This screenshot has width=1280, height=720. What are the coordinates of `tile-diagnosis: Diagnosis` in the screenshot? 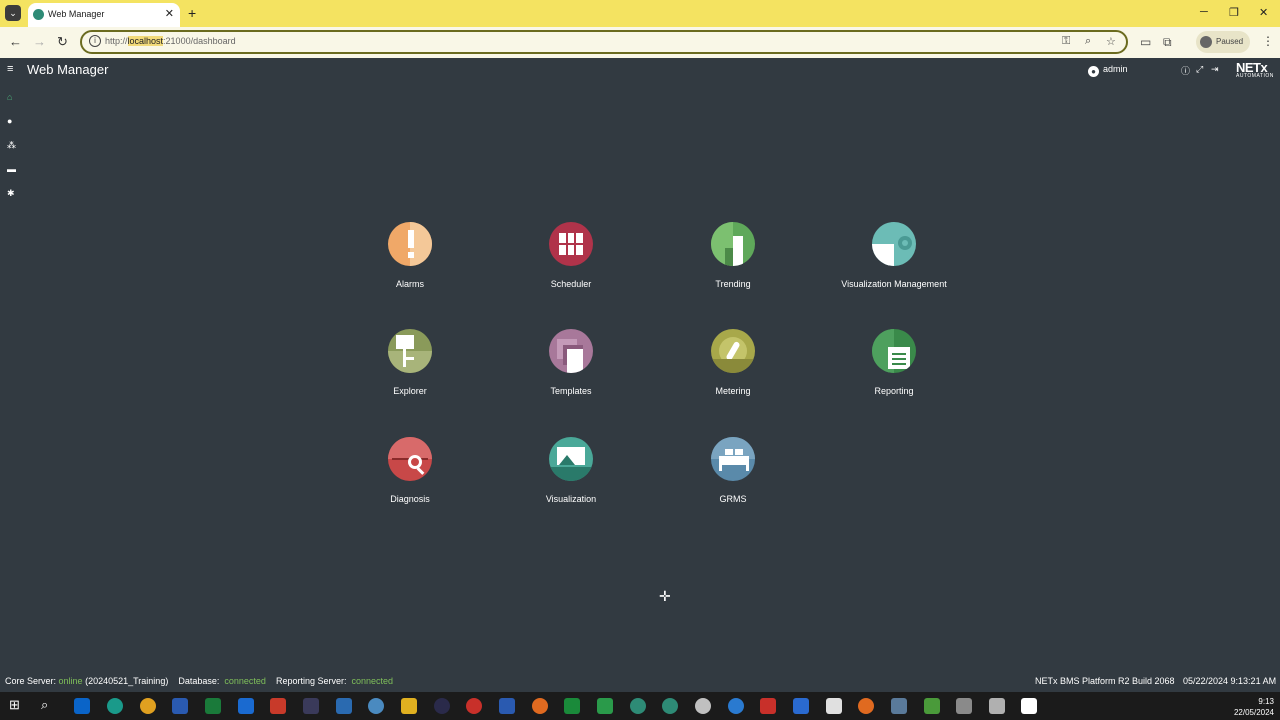 It's located at (410, 477).